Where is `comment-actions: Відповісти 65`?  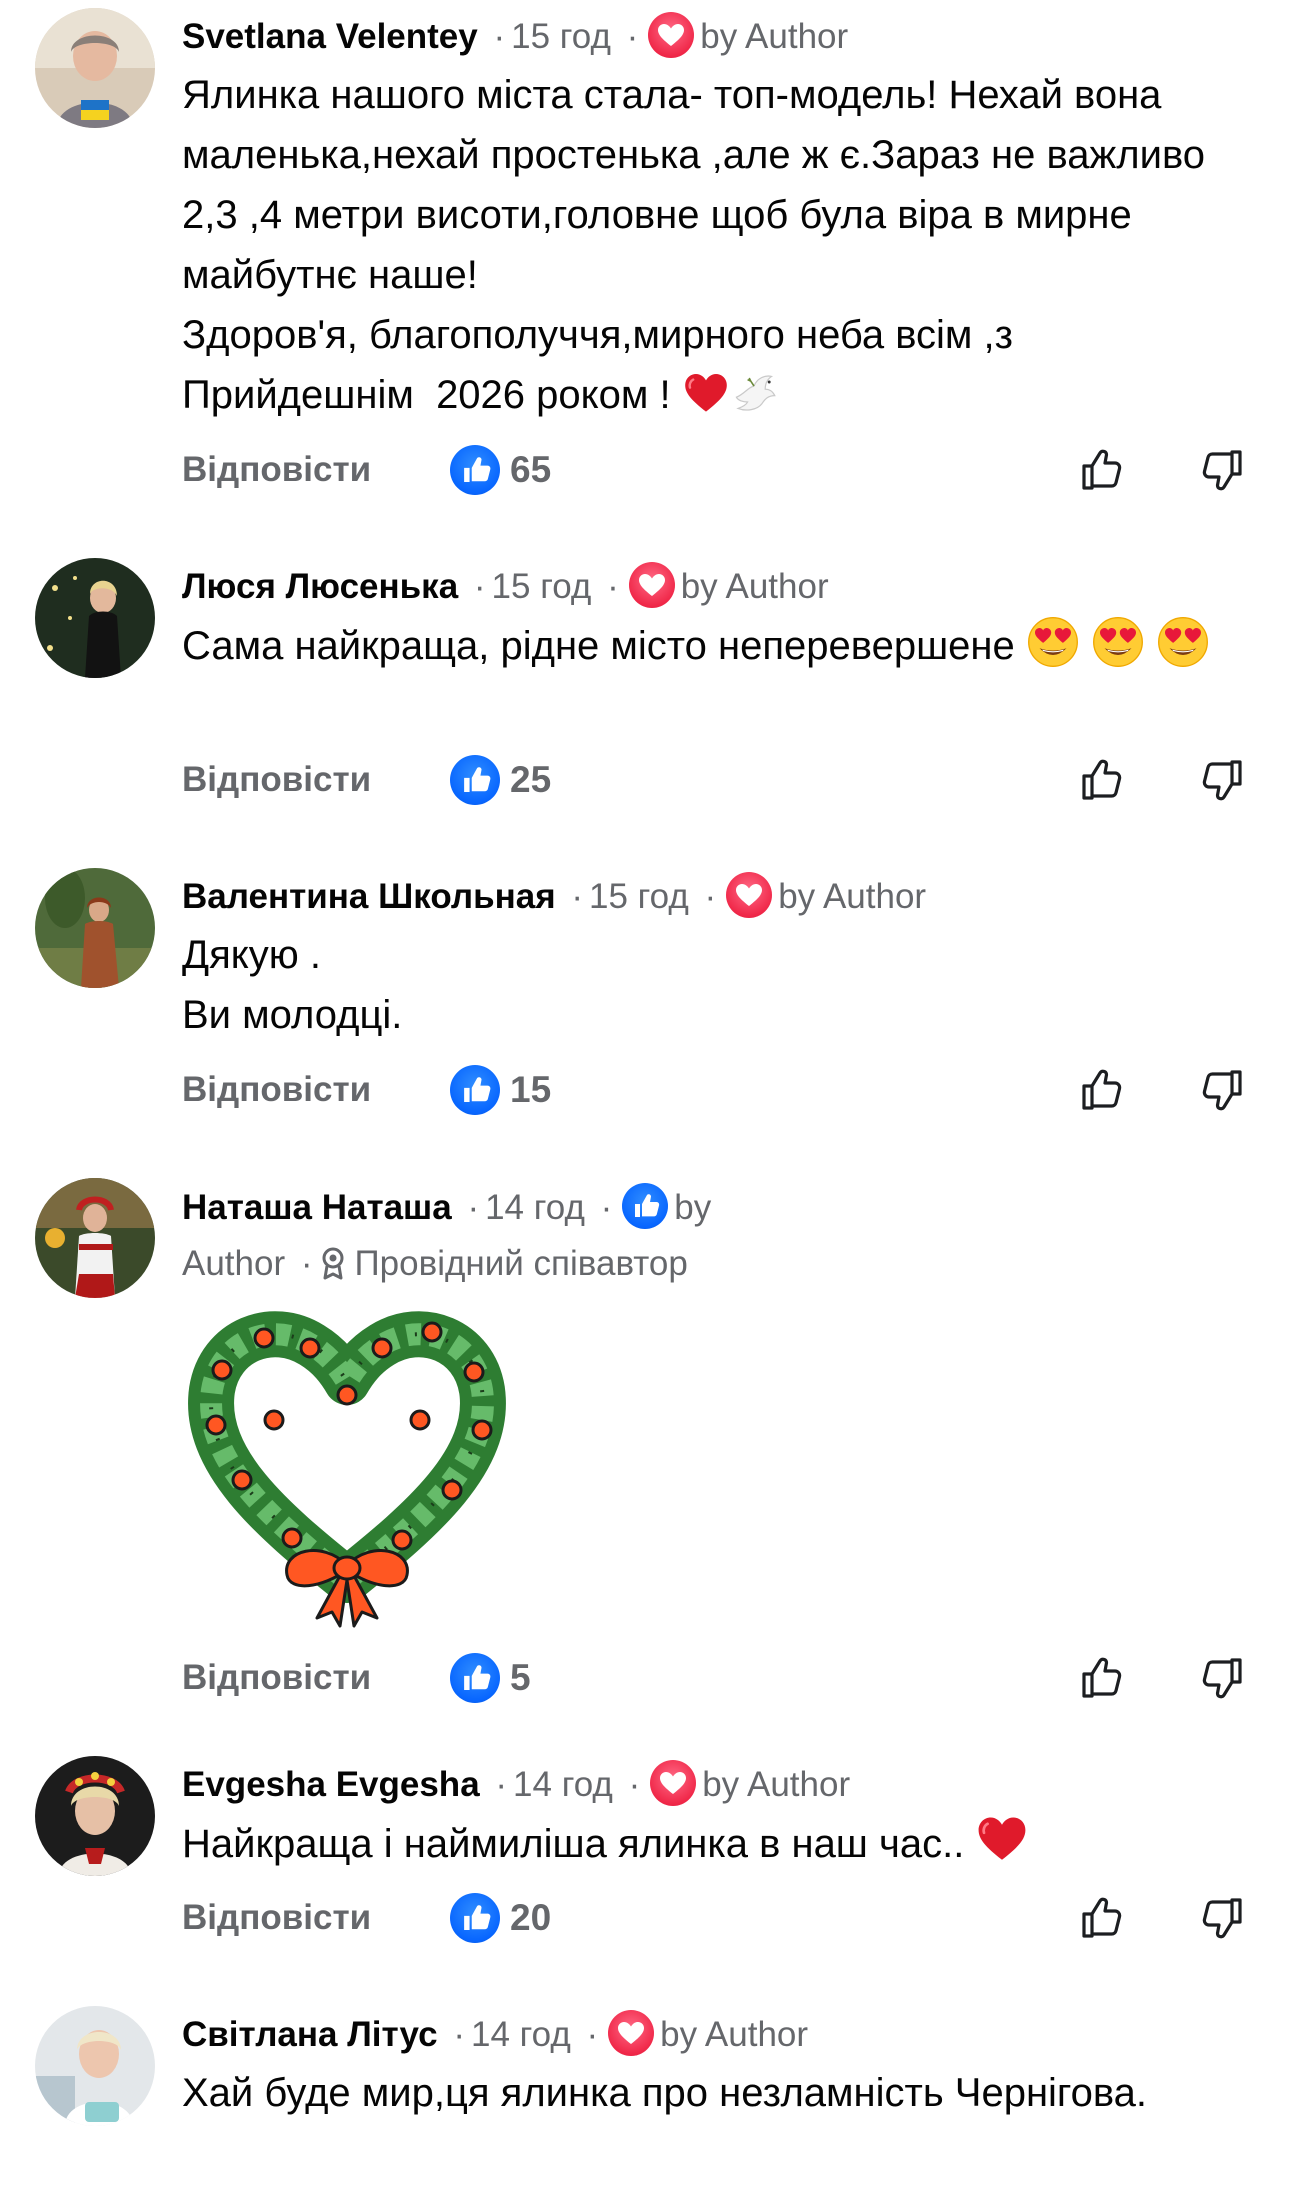
comment-actions: Відповісти 65 is located at coordinates (736, 470).